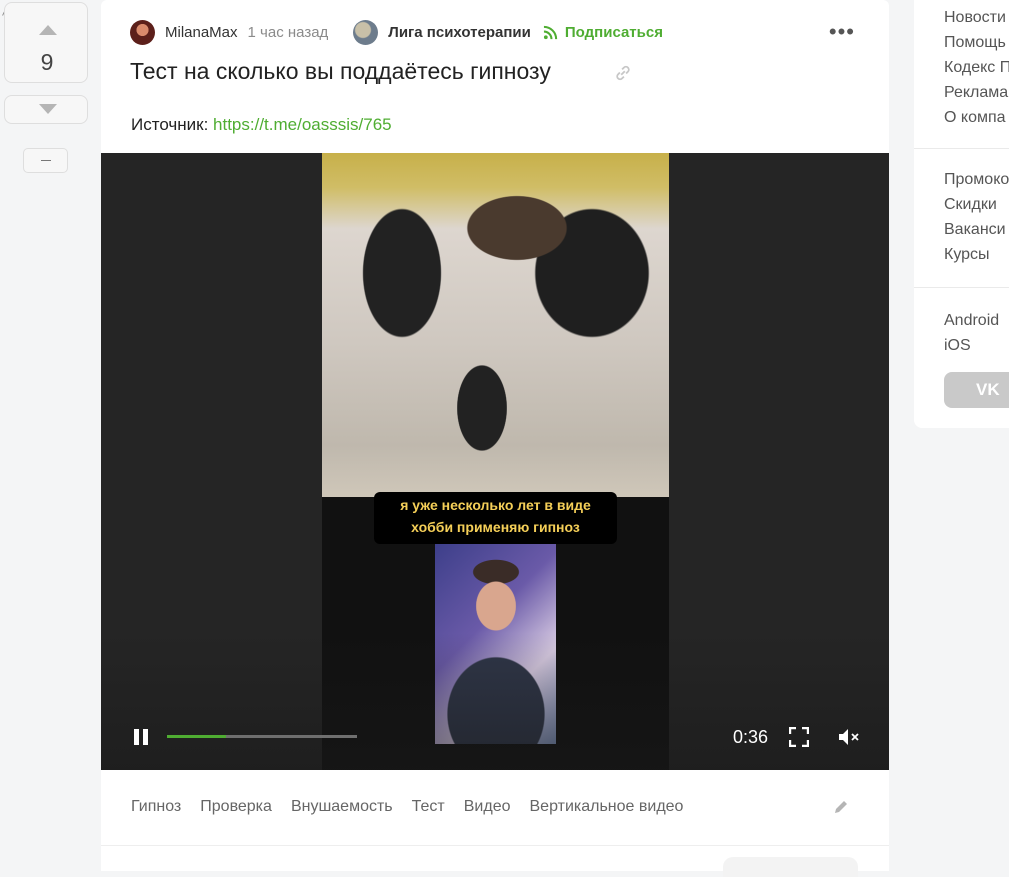 Image resolution: width=1009 pixels, height=877 pixels. I want to click on sidebar-links-info: Новости Помощь Кодекс П Реклама О компа, so click(976, 67).